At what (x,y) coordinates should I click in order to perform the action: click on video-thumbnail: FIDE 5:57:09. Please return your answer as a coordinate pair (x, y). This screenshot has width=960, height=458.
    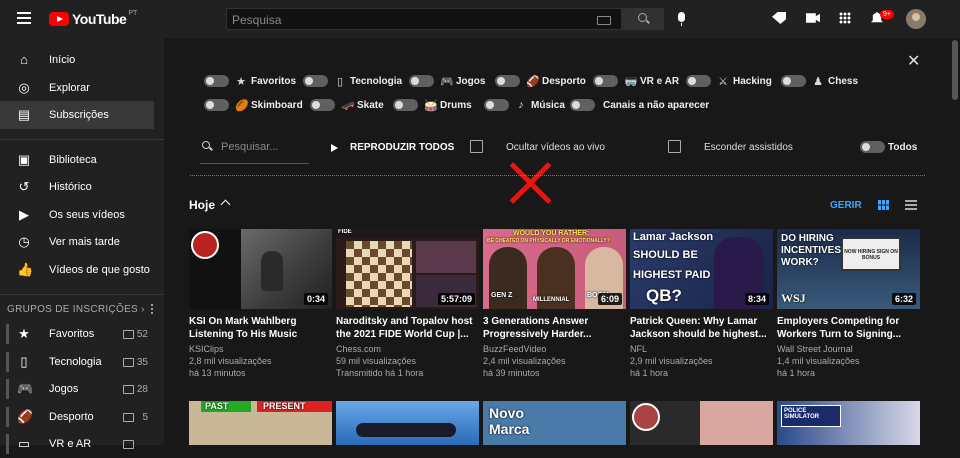
    Looking at the image, I should click on (407, 269).